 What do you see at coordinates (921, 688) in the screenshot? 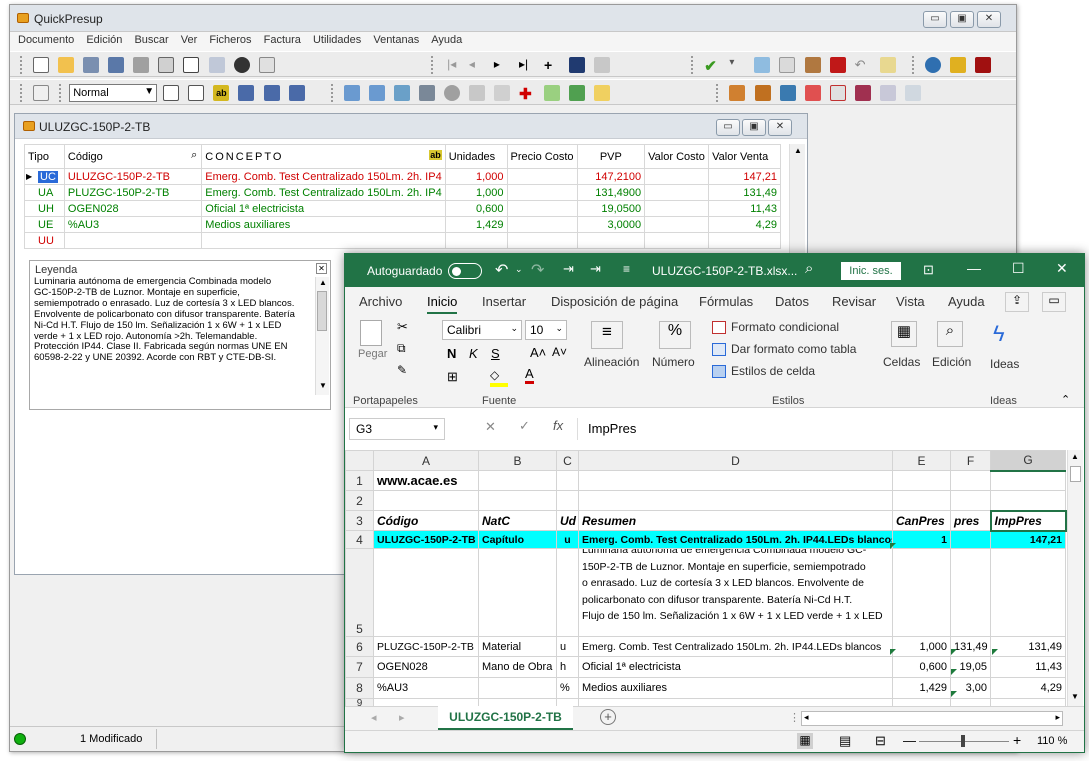
I see `cell-e8: 1,429` at bounding box center [921, 688].